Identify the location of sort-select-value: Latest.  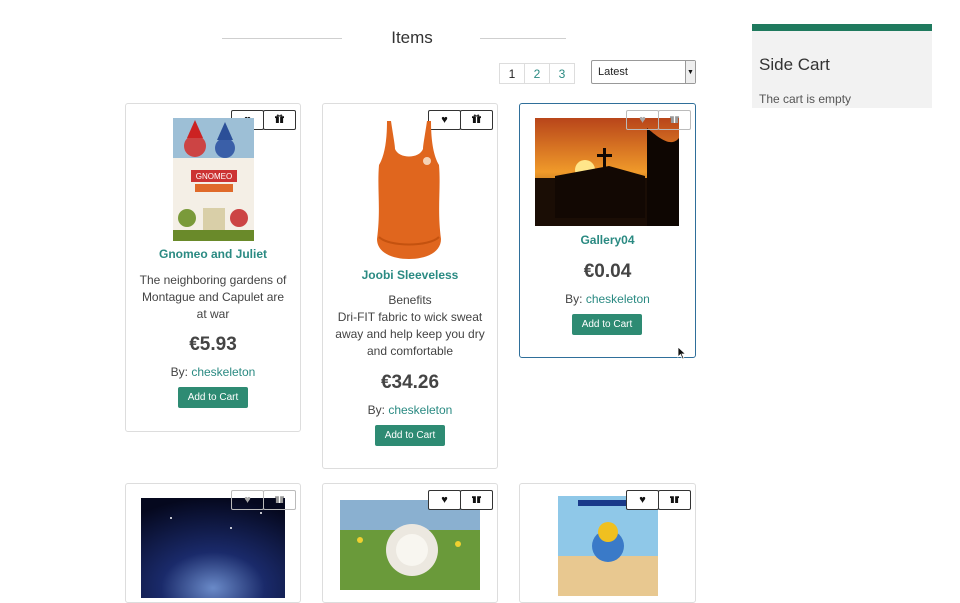
(613, 72).